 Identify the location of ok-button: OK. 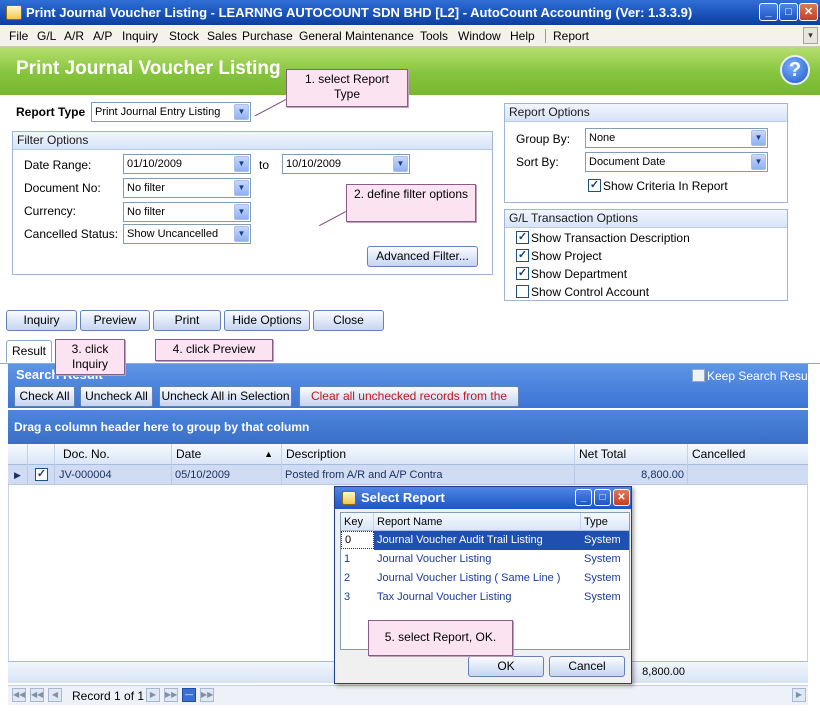
(506, 666).